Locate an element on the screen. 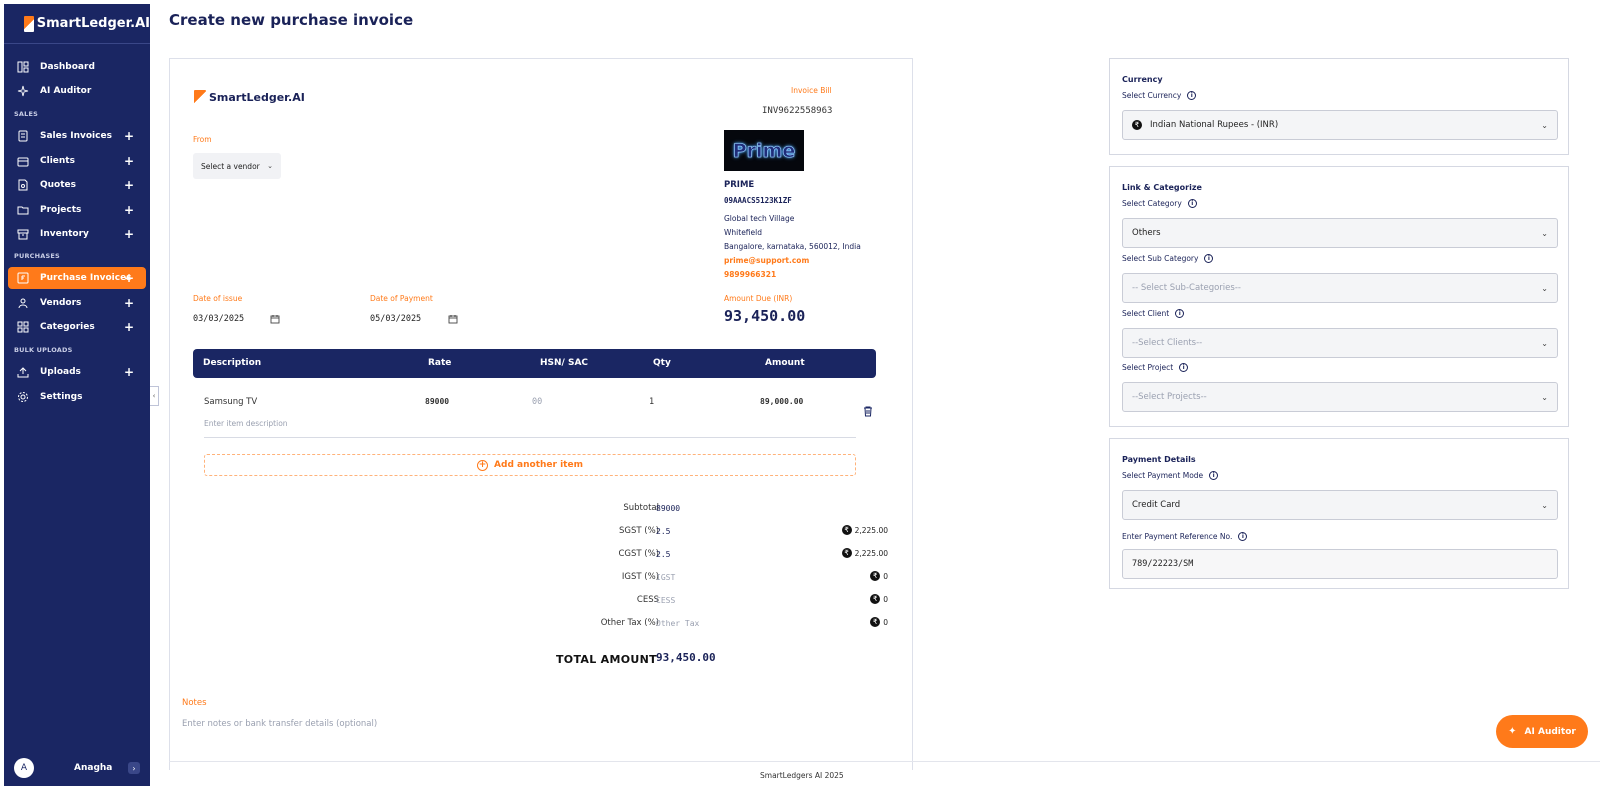 The image size is (1600, 790). item-qty-input: 1 is located at coordinates (651, 402).